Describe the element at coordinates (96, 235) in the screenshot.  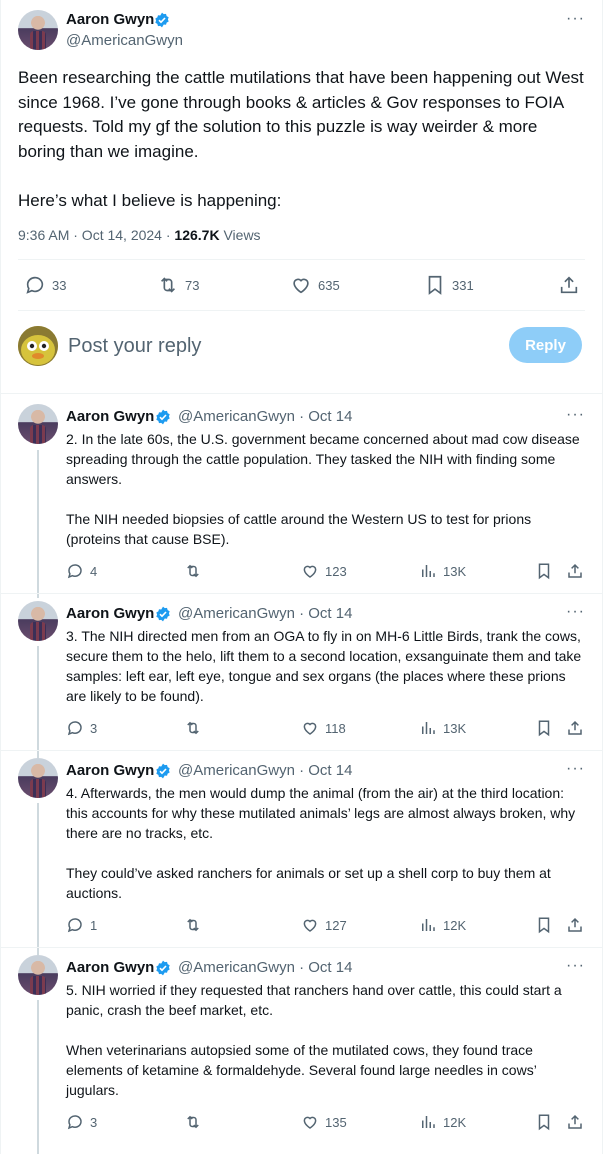
I see `tweet-timestamp: 9:36 AM · Oct 14, 2024 ·` at that location.